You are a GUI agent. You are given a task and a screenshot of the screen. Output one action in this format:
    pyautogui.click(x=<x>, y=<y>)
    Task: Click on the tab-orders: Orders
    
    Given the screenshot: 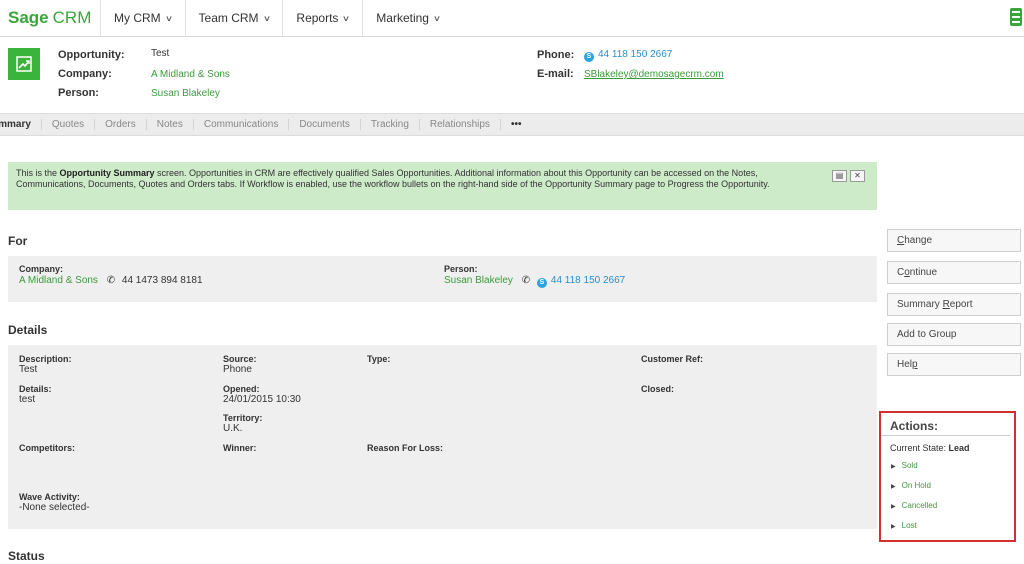 What is the action you would take?
    pyautogui.click(x=121, y=124)
    